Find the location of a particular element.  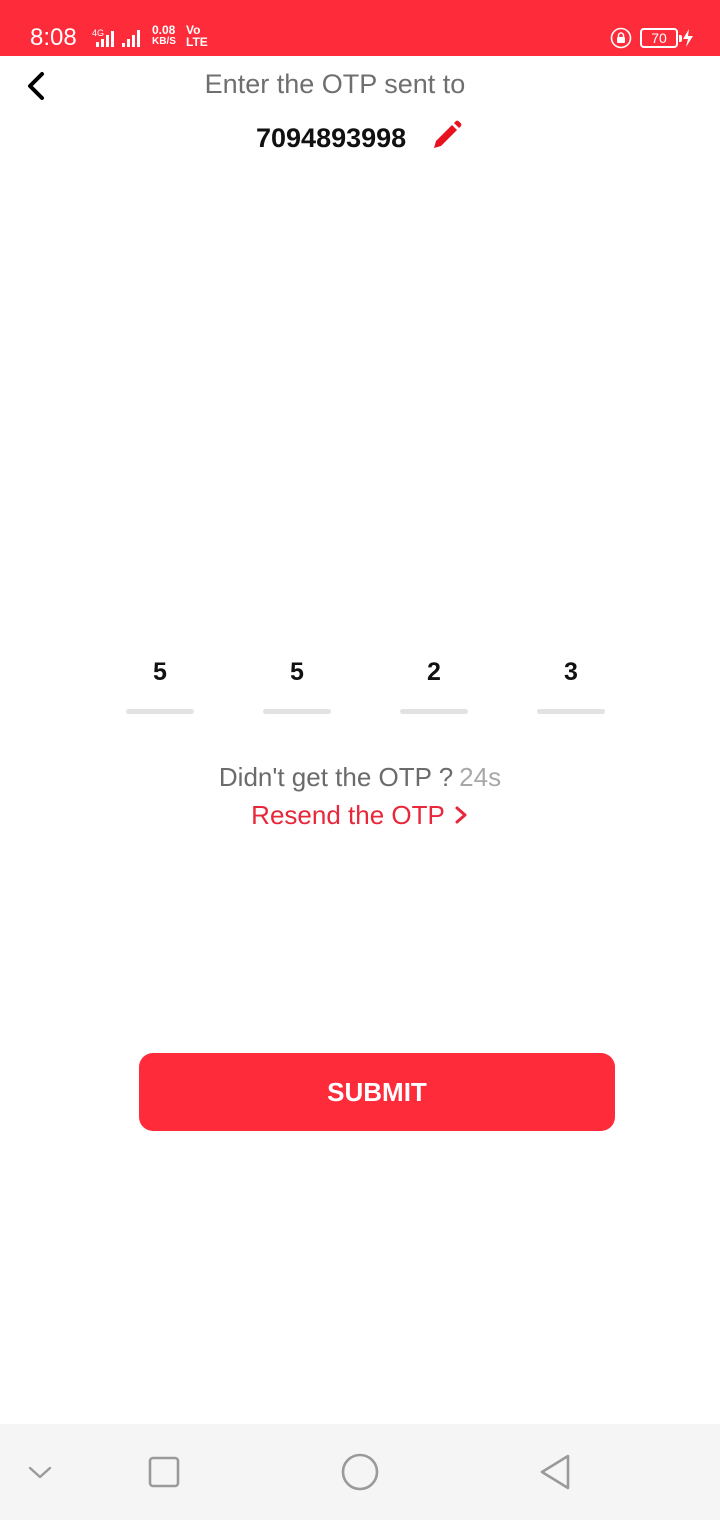

page-title: Enter the OTP sent to is located at coordinates (335, 84).